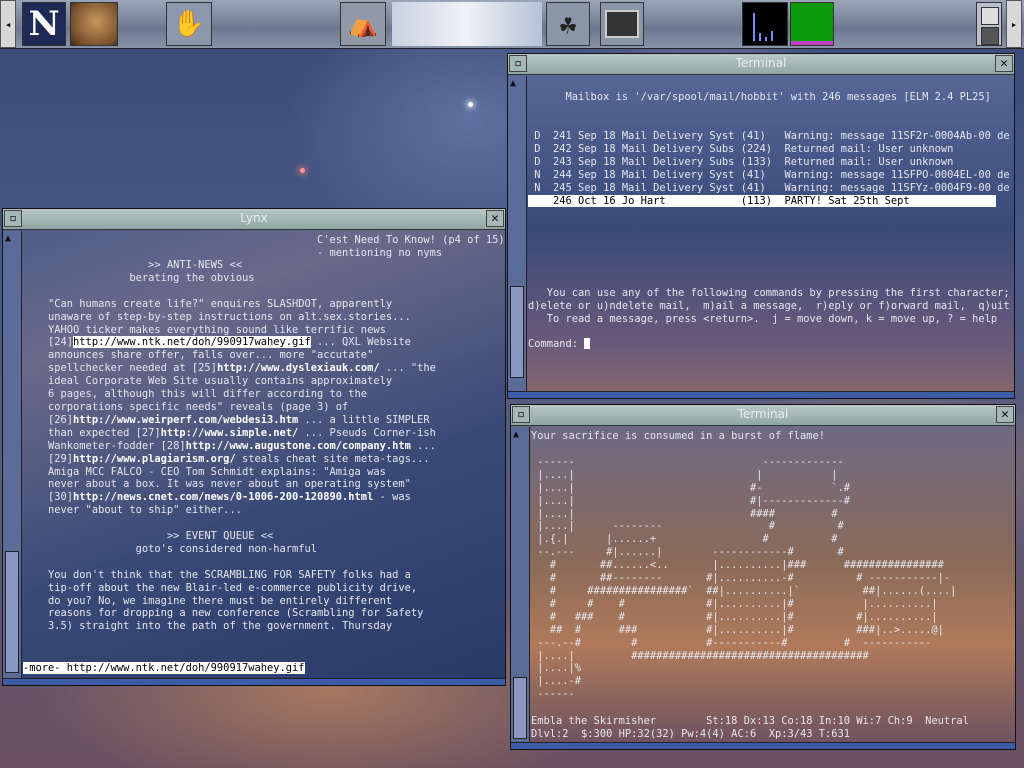 The width and height of the screenshot is (1024, 768). I want to click on elm-scrollbar: ▲, so click(517, 234).